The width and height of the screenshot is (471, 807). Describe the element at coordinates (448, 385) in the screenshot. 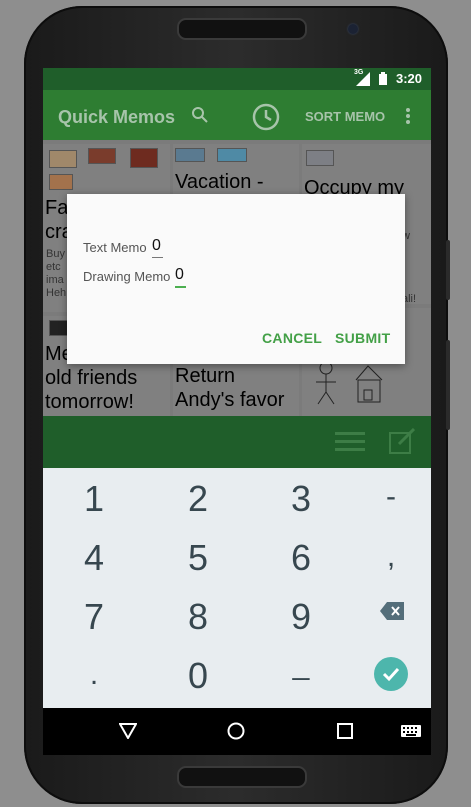

I see `power-button` at that location.